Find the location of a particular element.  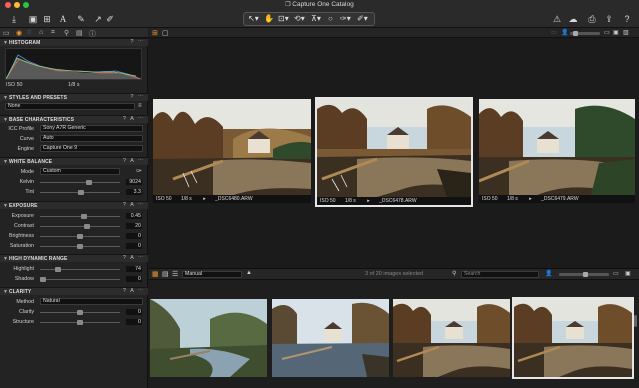

structure-slider is located at coordinates (80, 322).